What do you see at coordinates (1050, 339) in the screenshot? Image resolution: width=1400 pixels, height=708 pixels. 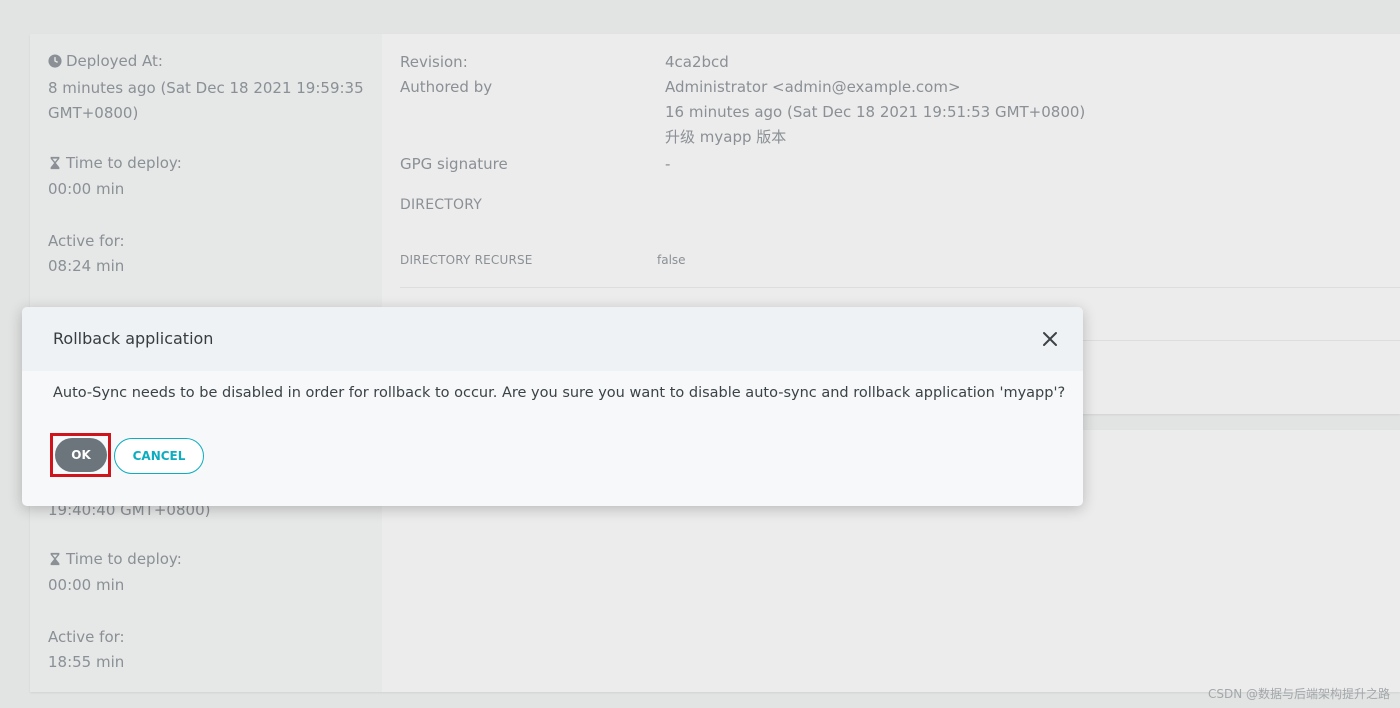 I see `close-icon` at bounding box center [1050, 339].